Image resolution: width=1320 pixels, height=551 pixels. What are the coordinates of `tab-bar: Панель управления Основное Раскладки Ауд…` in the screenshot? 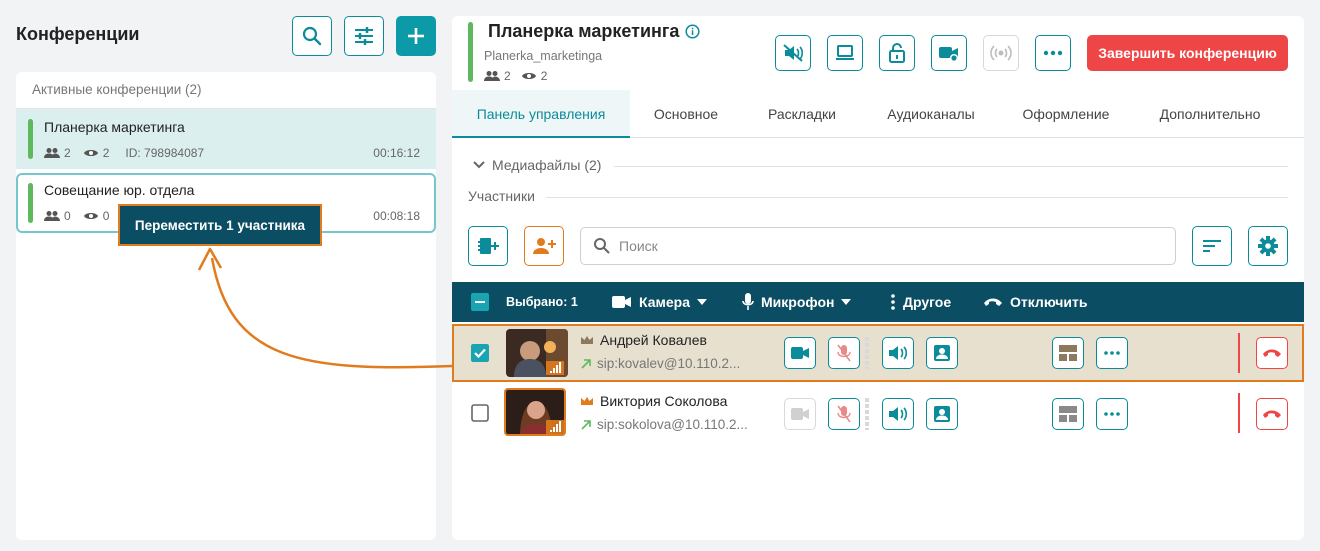 It's located at (878, 114).